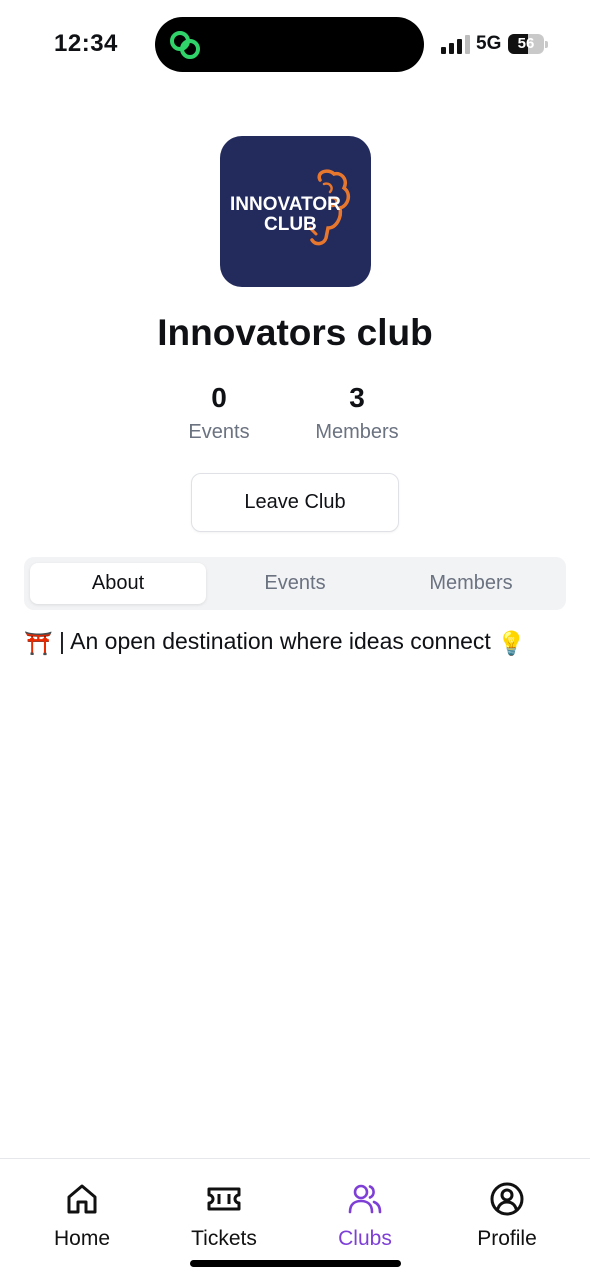  What do you see at coordinates (357, 432) in the screenshot?
I see `members-label: Members` at bounding box center [357, 432].